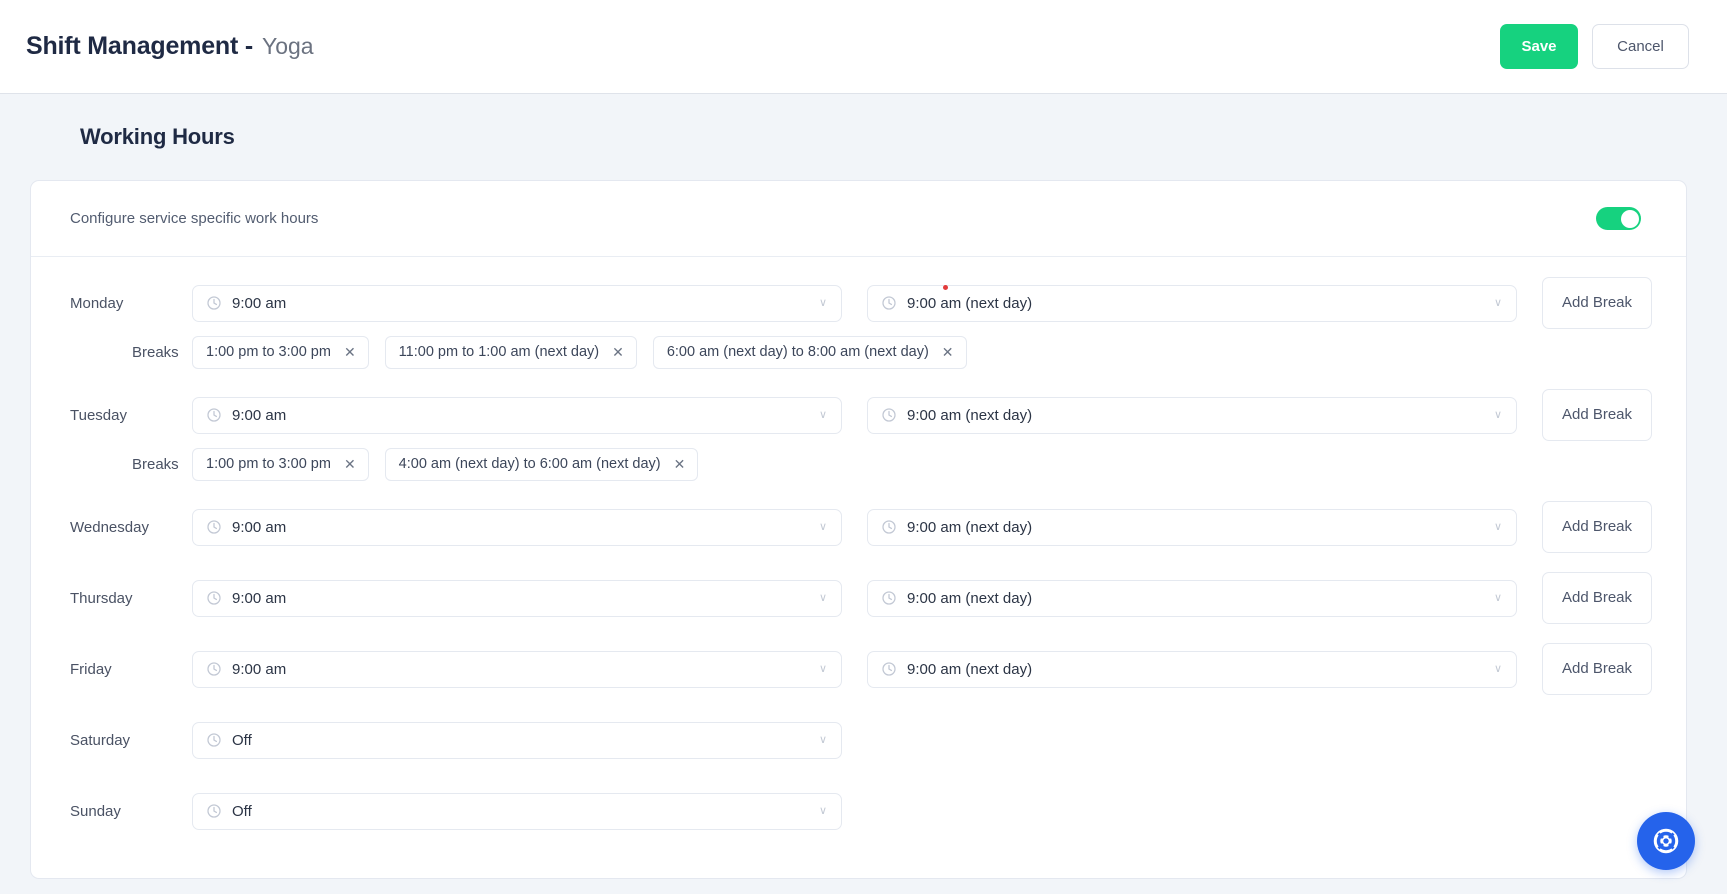 The image size is (1727, 894). Describe the element at coordinates (858, 740) in the screenshot. I see `day-row: Saturday Off ∨` at that location.